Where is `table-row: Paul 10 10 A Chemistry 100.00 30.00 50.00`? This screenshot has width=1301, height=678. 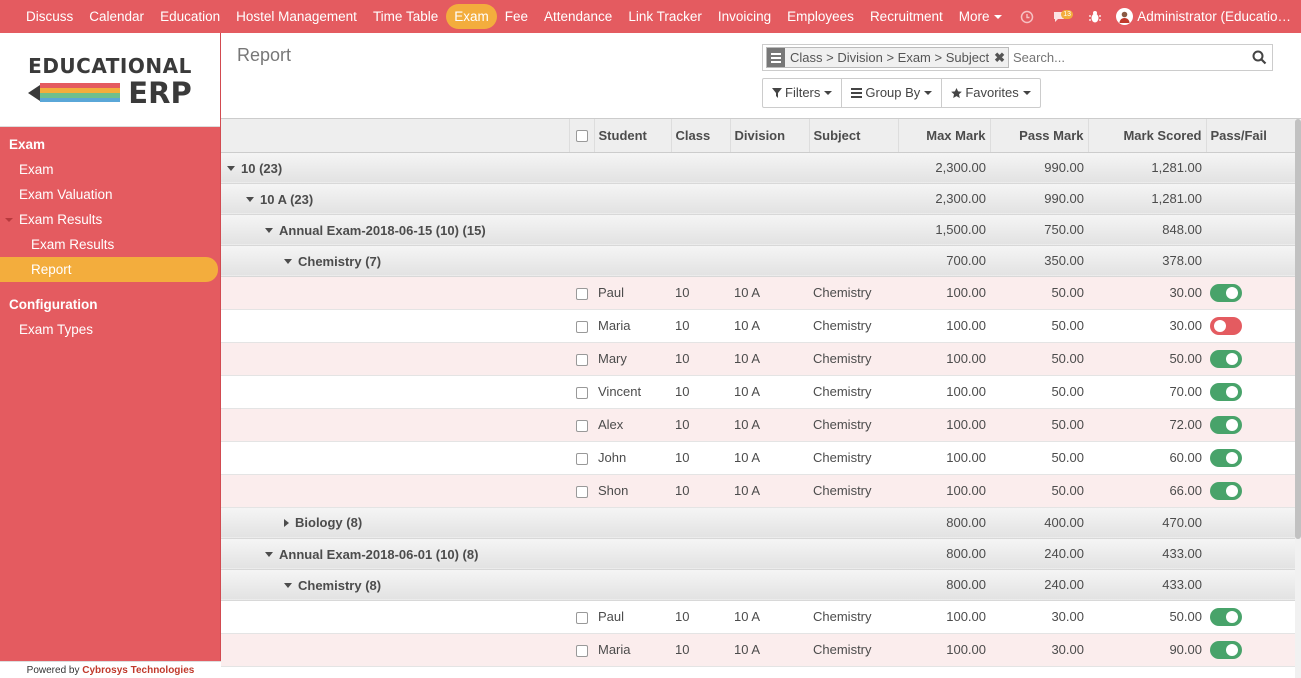 table-row: Paul 10 10 A Chemistry 100.00 30.00 50.00 is located at coordinates (758, 617).